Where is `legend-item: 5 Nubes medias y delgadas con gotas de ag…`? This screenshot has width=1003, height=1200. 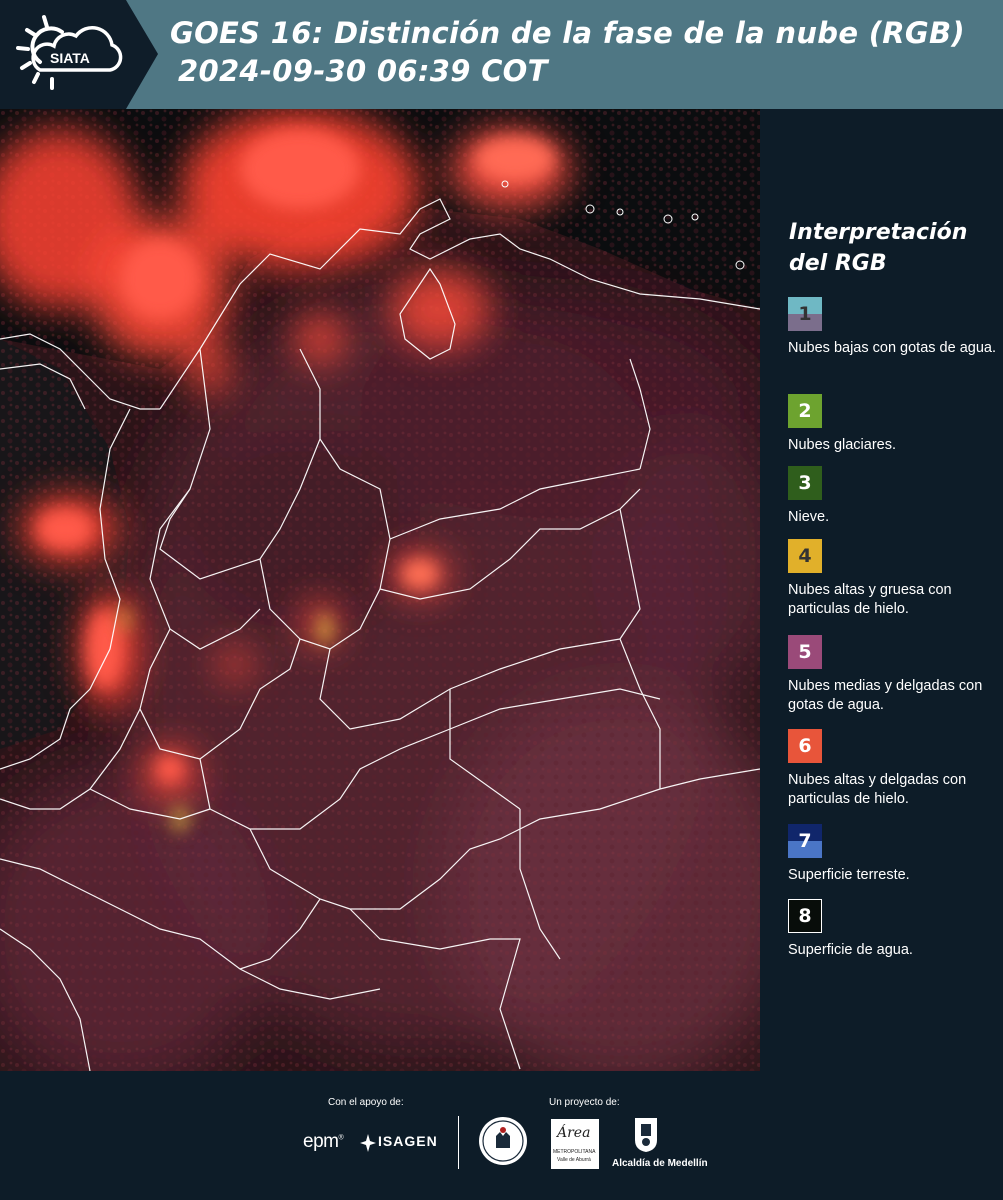 legend-item: 5 Nubes medias y delgadas con gotas de ag… is located at coordinates (895, 675).